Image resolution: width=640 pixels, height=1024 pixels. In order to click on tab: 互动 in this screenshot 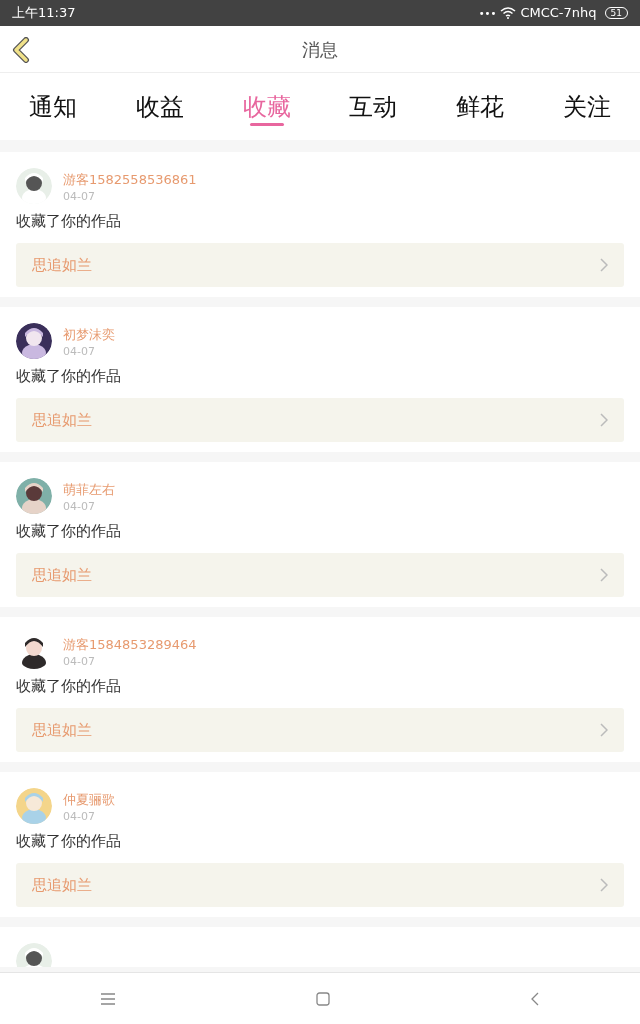, I will do `click(373, 106)`.